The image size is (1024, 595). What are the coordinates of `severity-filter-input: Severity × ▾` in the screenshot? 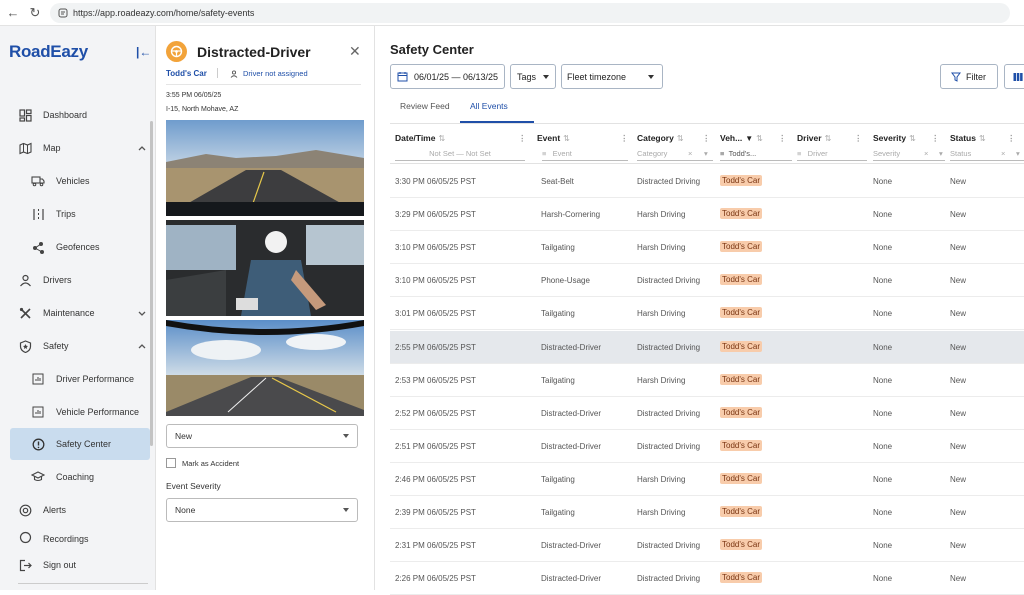 It's located at (909, 155).